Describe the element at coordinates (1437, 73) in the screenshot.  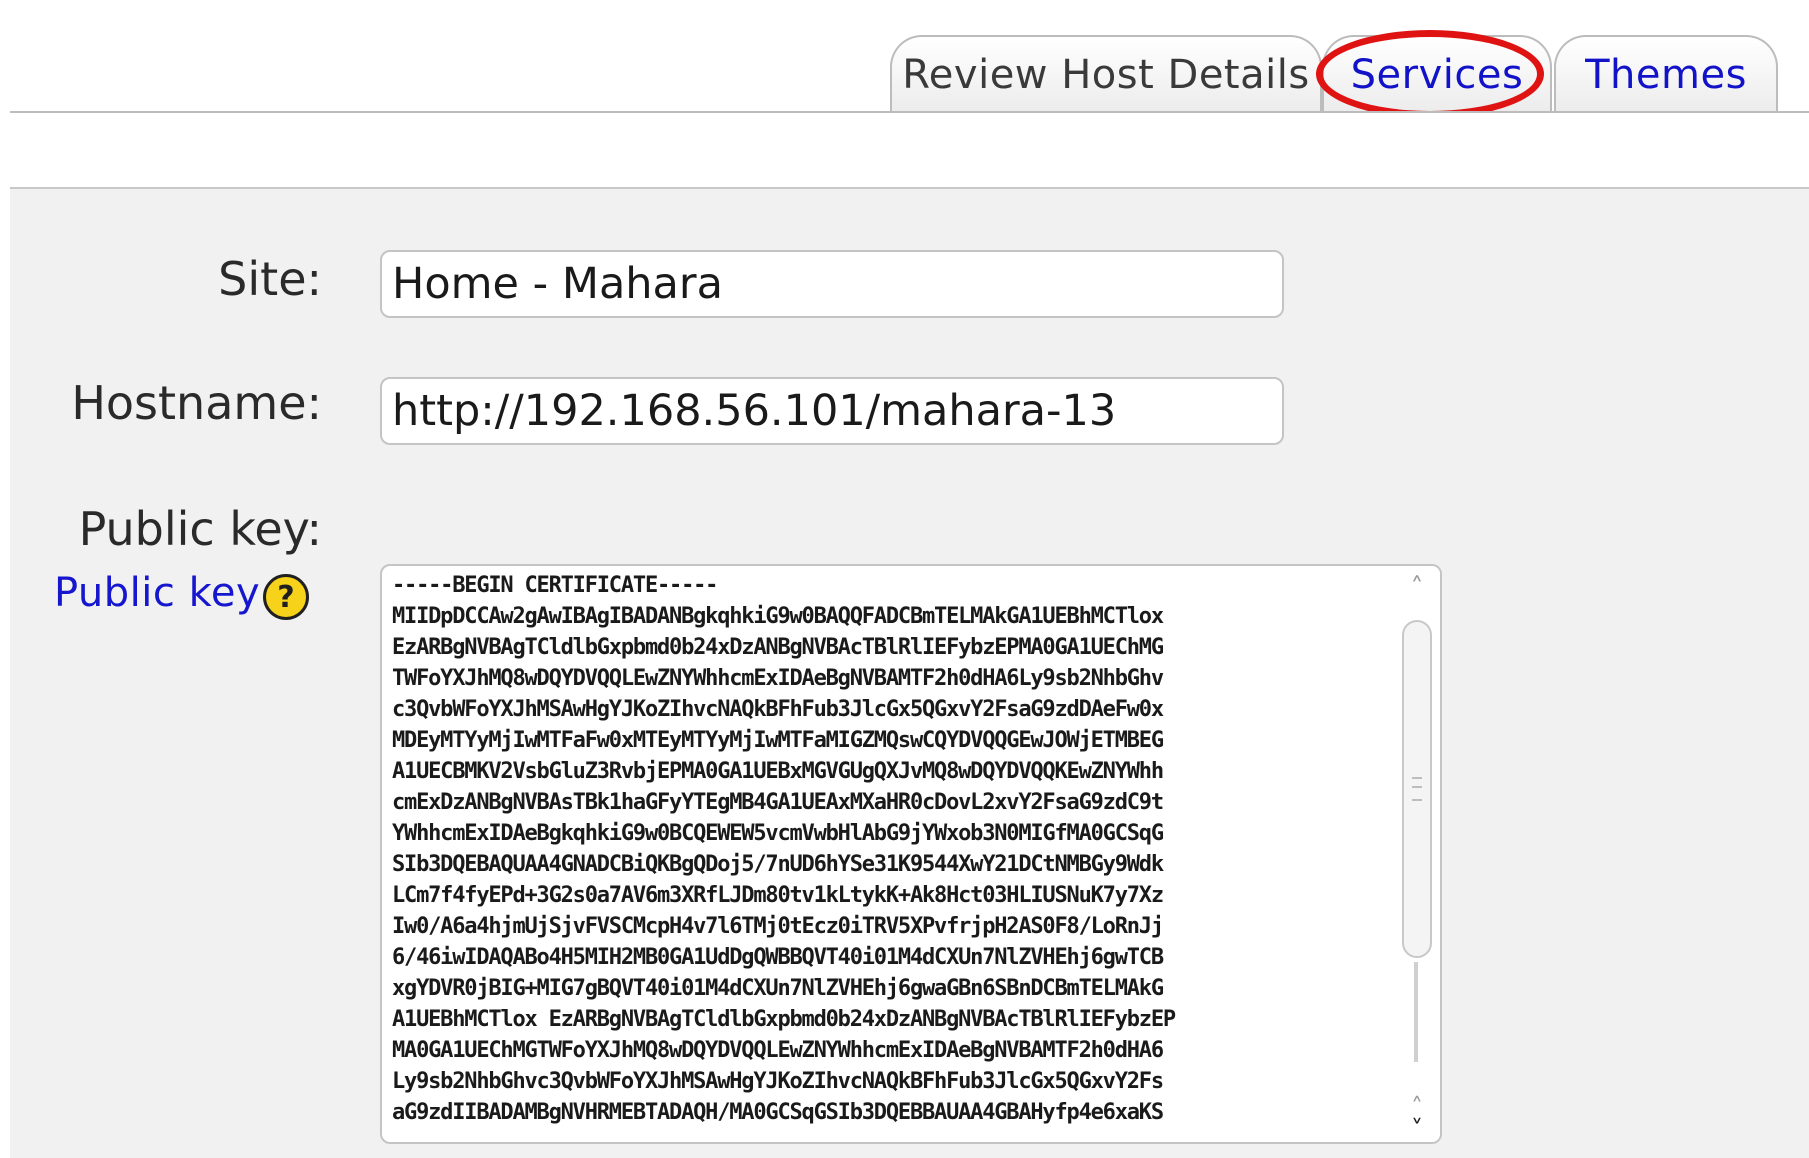
I see `tab-services: Services` at that location.